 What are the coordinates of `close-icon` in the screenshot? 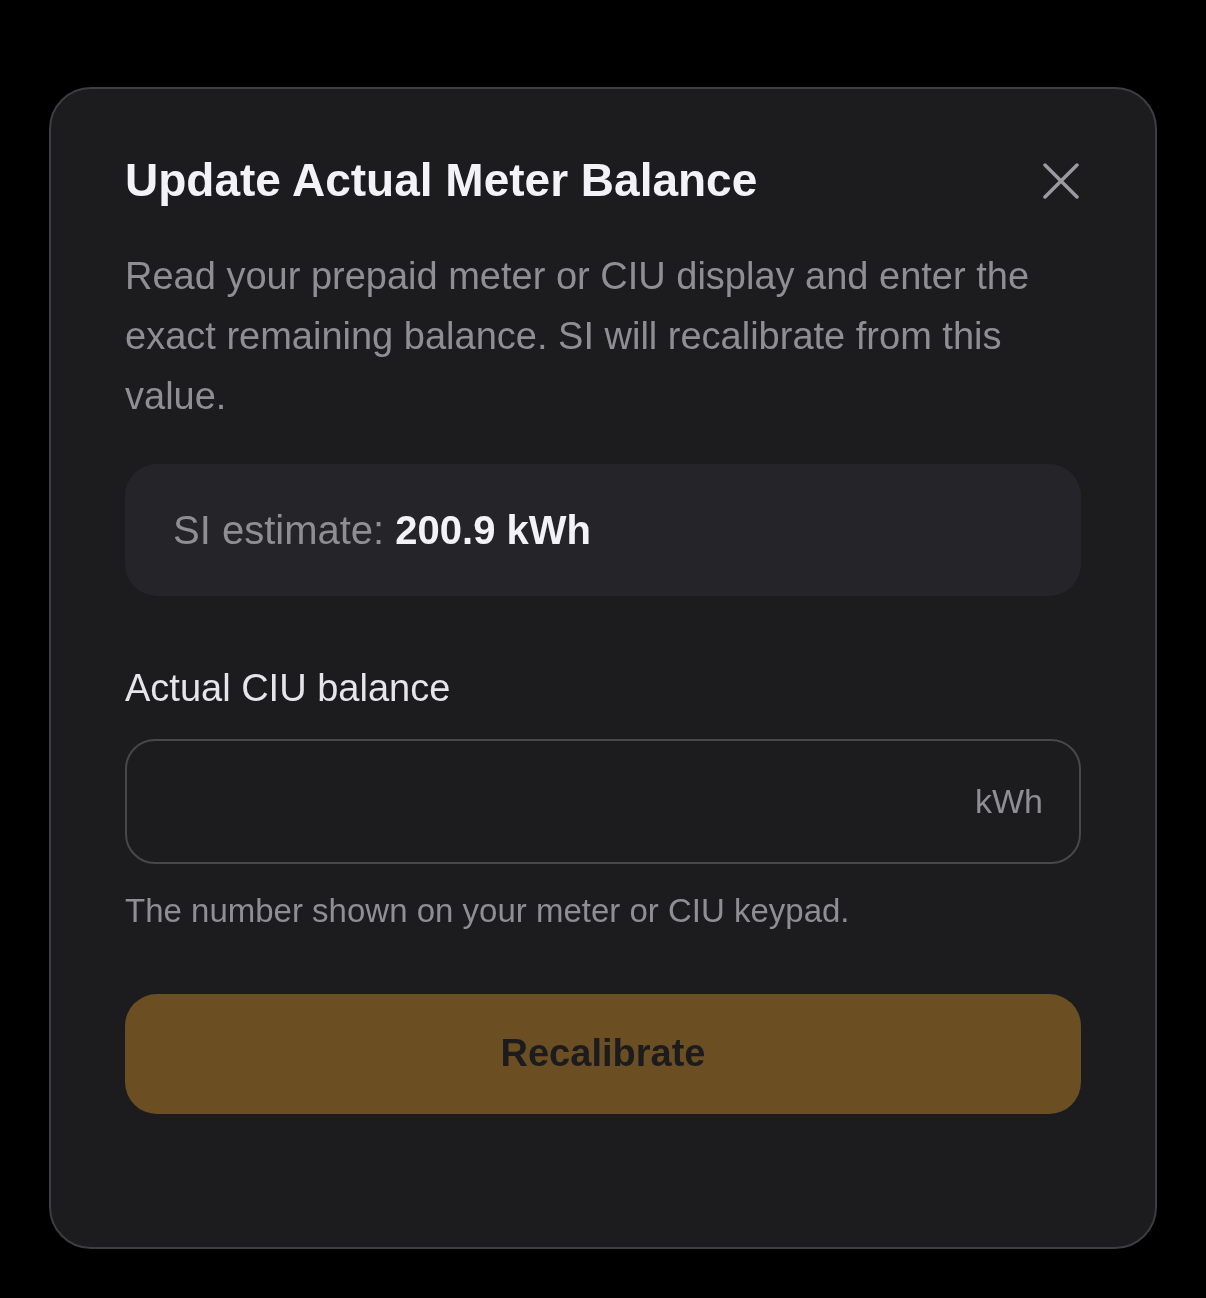 It's located at (1061, 180).